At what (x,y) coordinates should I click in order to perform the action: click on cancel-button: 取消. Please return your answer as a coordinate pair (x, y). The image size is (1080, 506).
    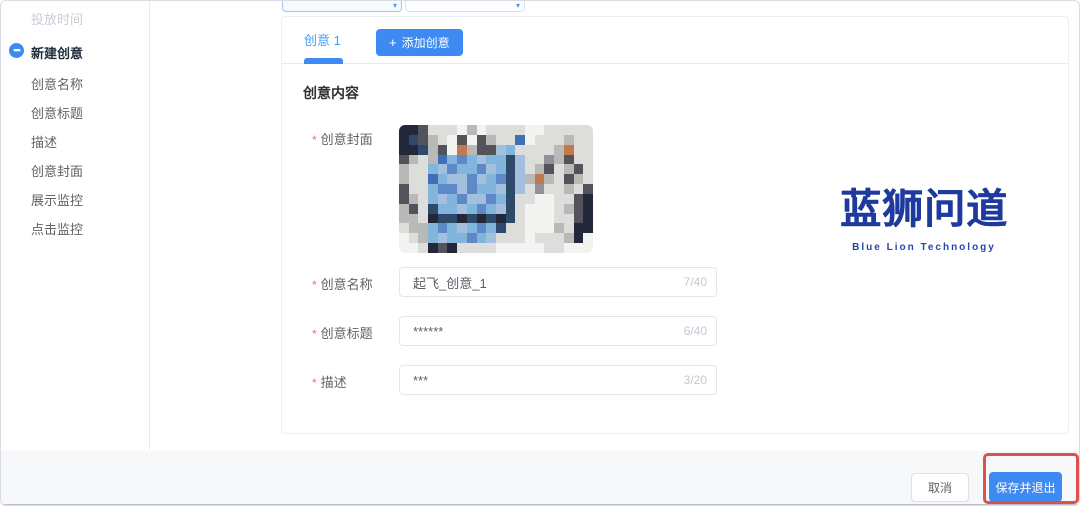
    Looking at the image, I should click on (940, 487).